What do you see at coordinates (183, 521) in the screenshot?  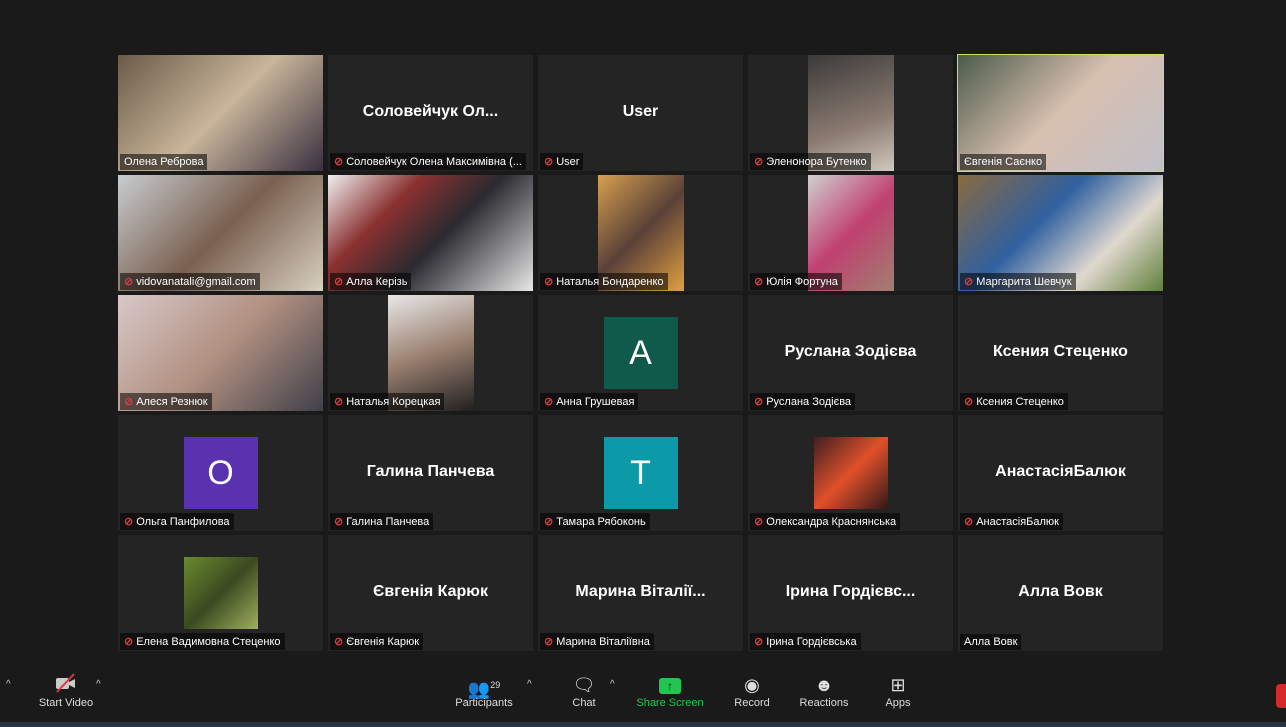 I see `participant-name: Ольга Панфилова` at bounding box center [183, 521].